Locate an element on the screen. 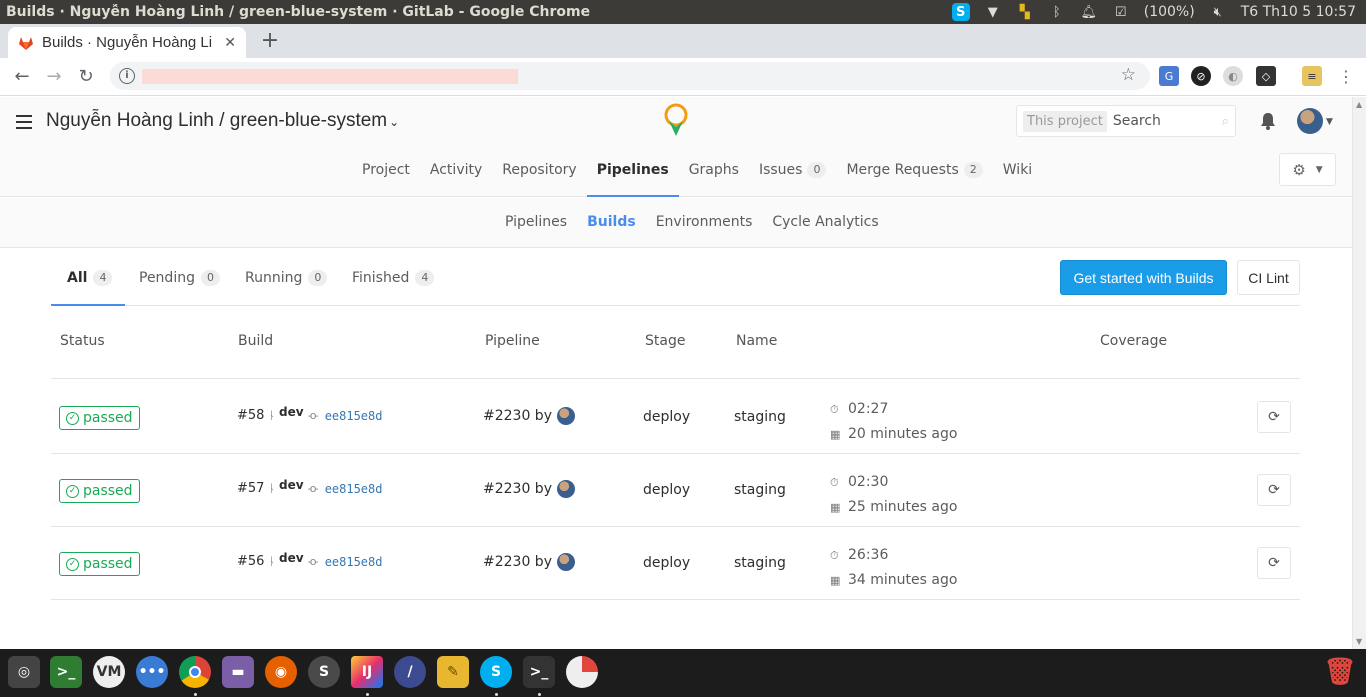  subnav-environments: Environments is located at coordinates (704, 222).